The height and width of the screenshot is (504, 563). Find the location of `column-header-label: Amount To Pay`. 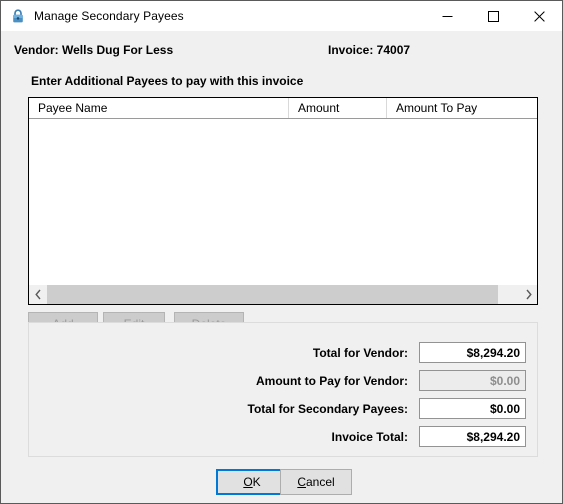

column-header-label: Amount To Pay is located at coordinates (437, 108).